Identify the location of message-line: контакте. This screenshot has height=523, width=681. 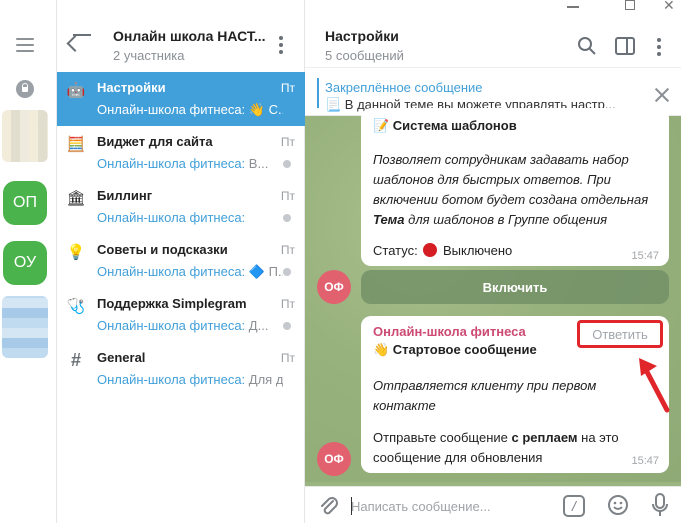
(404, 405).